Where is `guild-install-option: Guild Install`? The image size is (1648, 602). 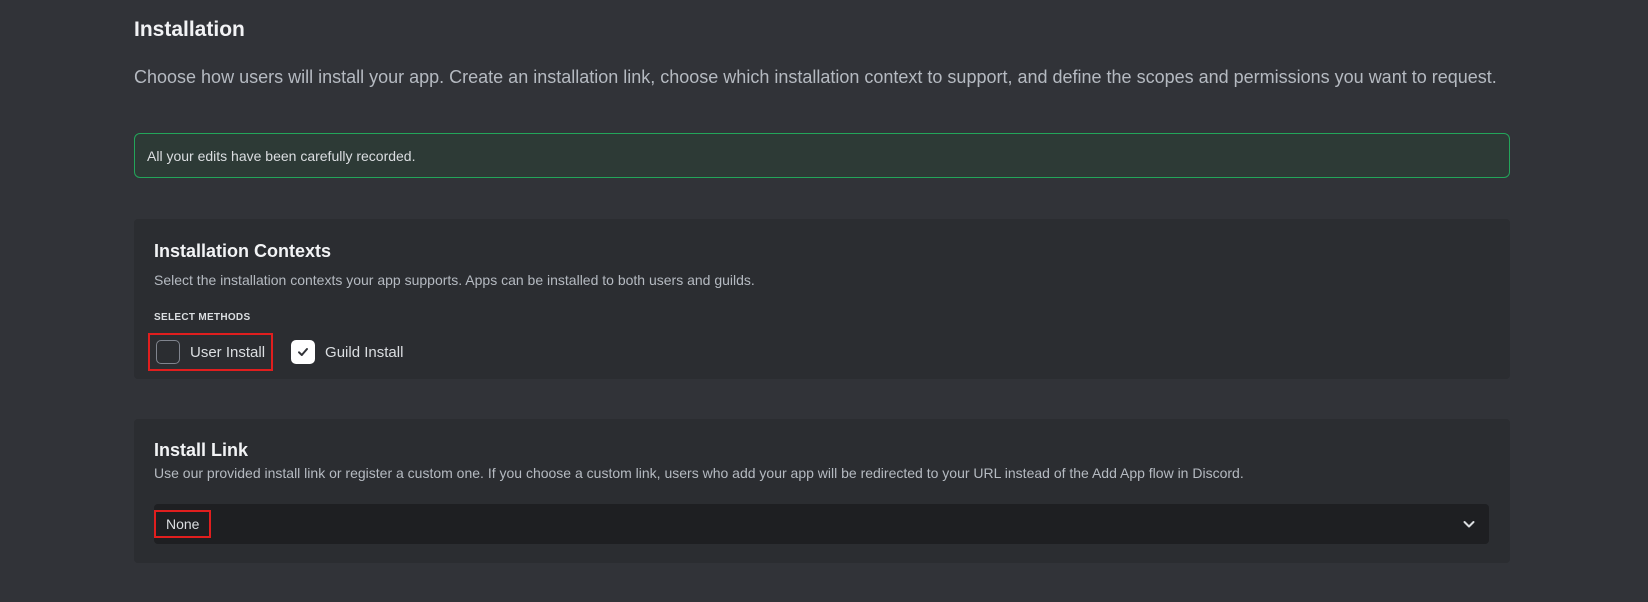
guild-install-option: Guild Install is located at coordinates (347, 352).